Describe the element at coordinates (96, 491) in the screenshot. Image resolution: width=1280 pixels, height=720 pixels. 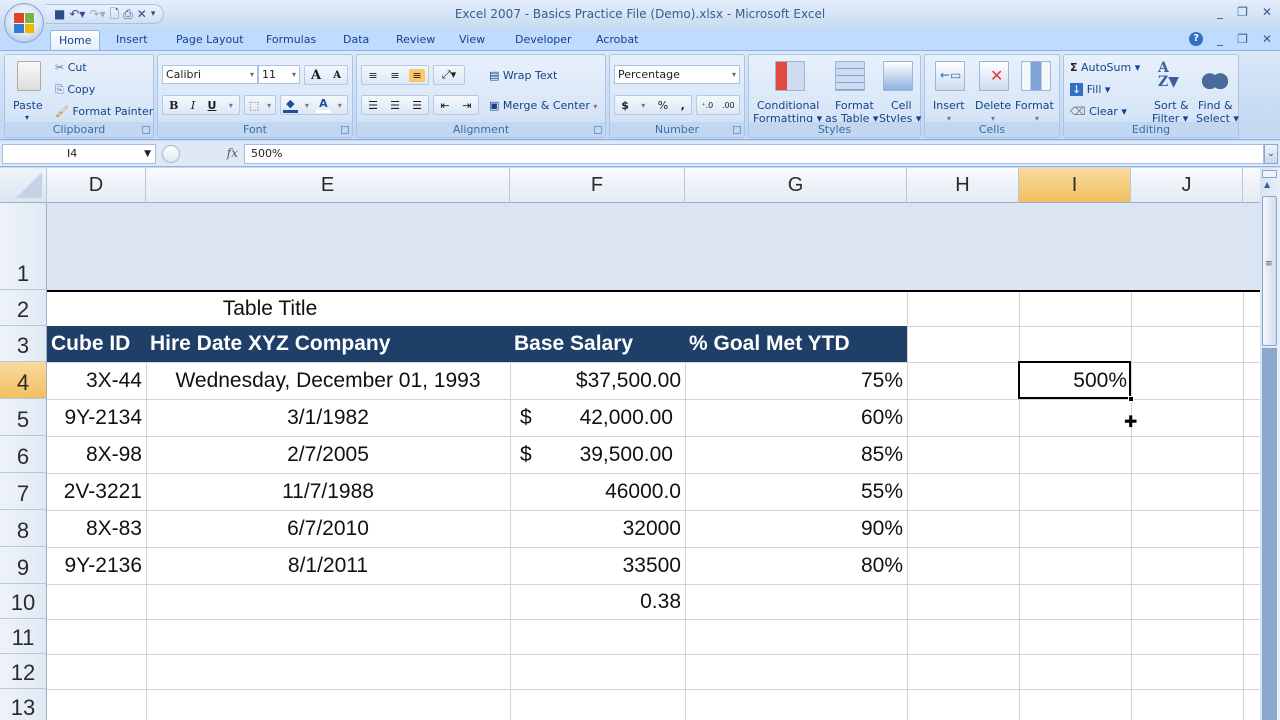
I see `cube-id-cell: 2V-3221` at that location.